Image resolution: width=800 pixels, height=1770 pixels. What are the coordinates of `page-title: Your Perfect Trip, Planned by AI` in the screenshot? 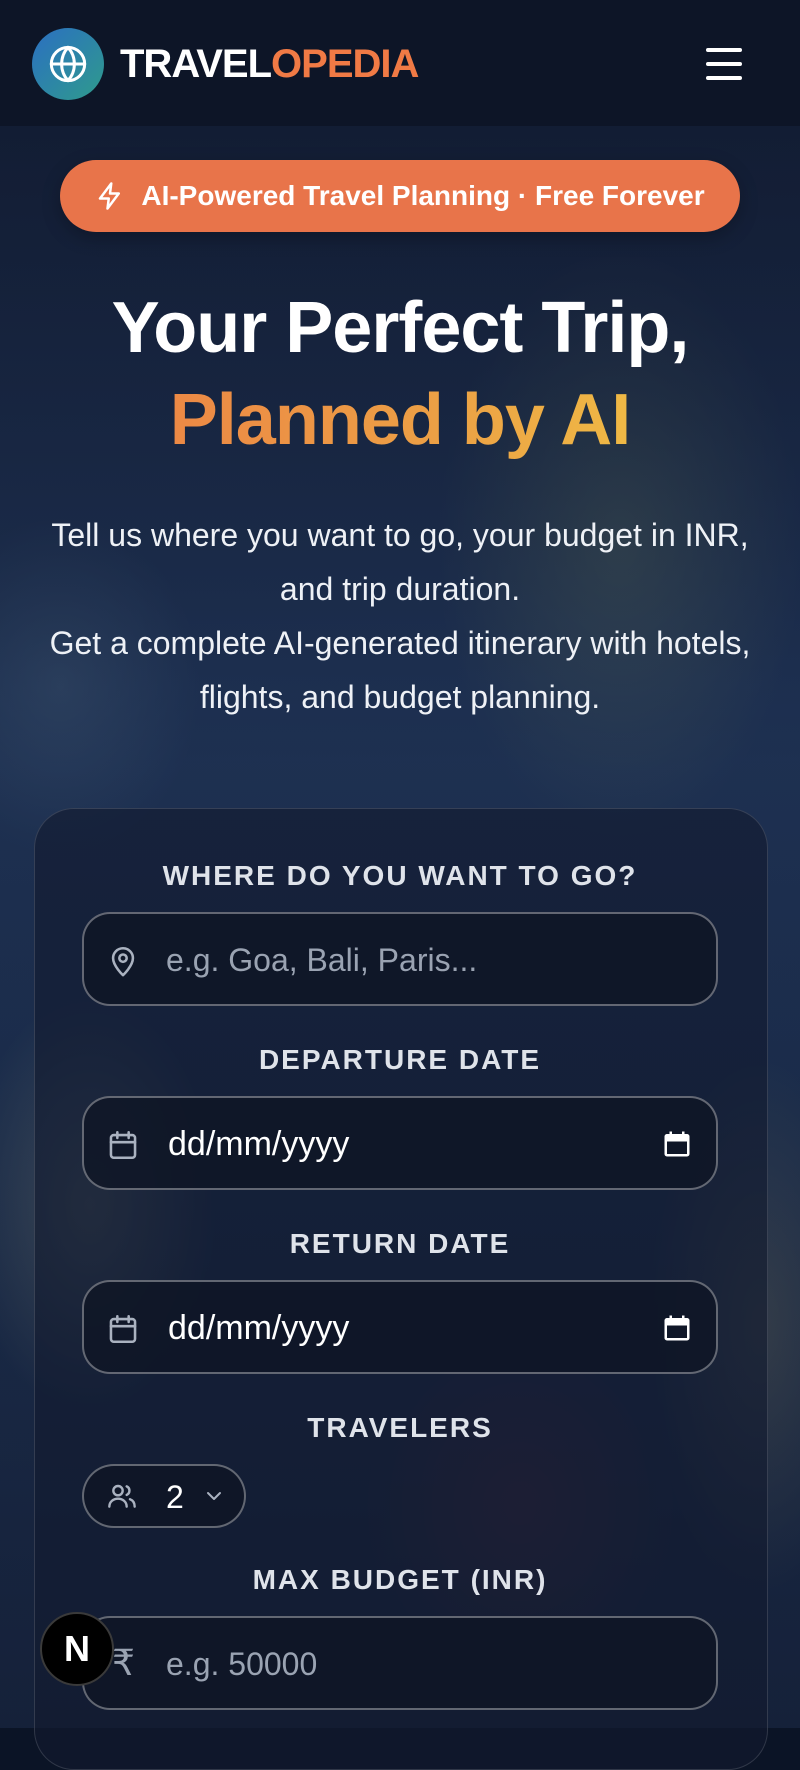 It's located at (400, 374).